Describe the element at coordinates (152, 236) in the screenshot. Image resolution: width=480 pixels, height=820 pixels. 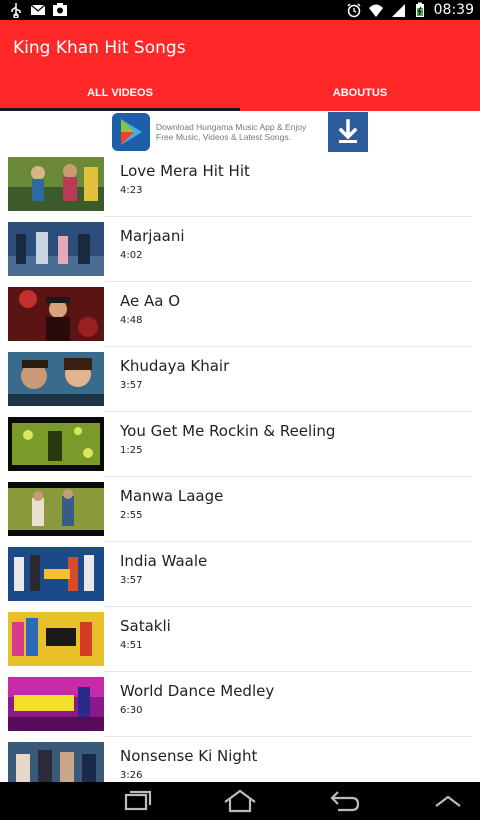
I see `video-title: Marjaani` at that location.